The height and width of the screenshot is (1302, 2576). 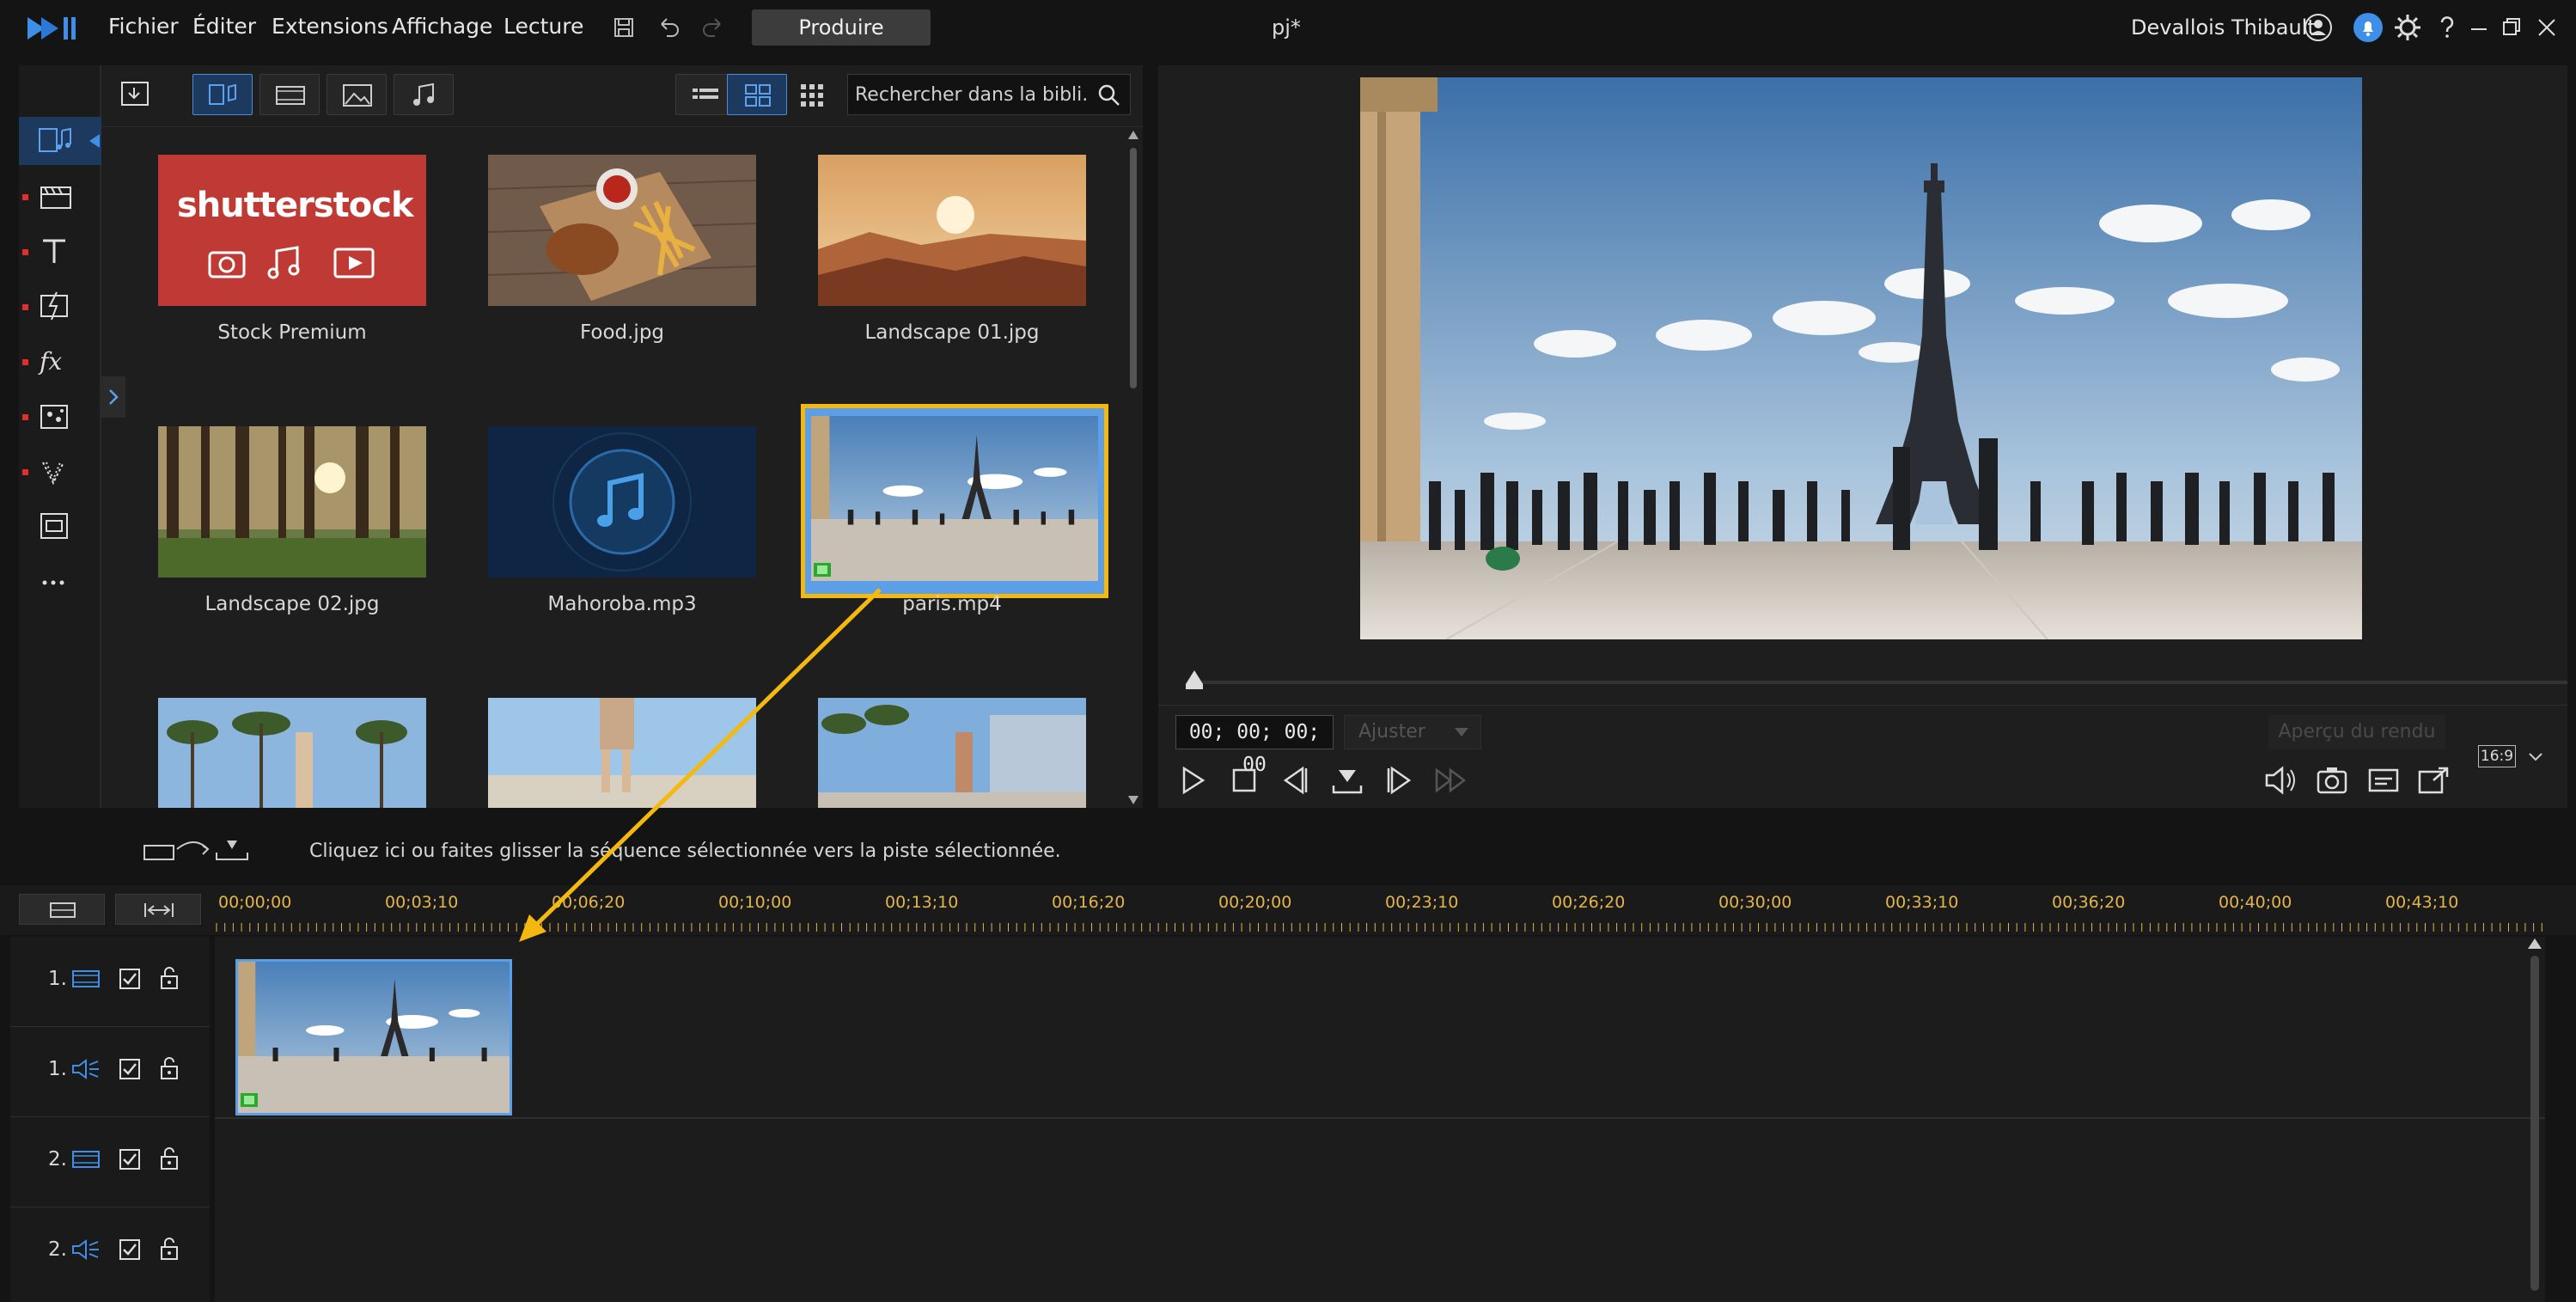 I want to click on search-icon, so click(x=1109, y=95).